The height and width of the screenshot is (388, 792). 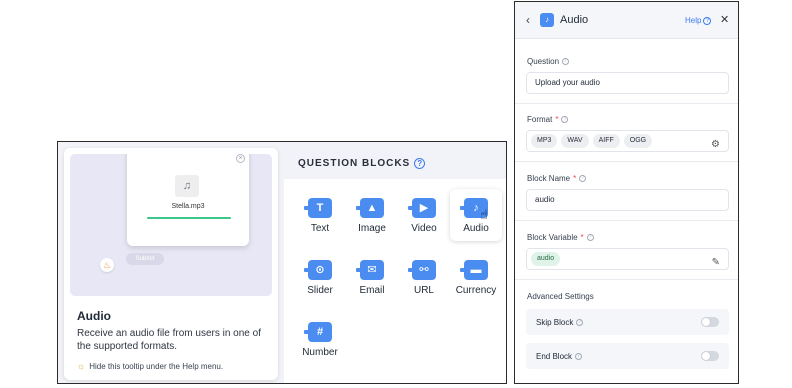 I want to click on block-text: T Text, so click(x=320, y=215).